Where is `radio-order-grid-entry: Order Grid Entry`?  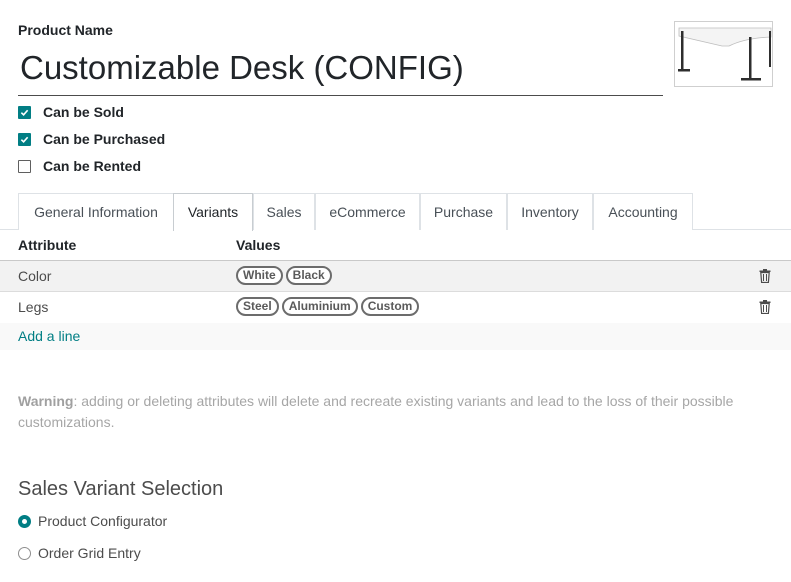 radio-order-grid-entry: Order Grid Entry is located at coordinates (79, 553).